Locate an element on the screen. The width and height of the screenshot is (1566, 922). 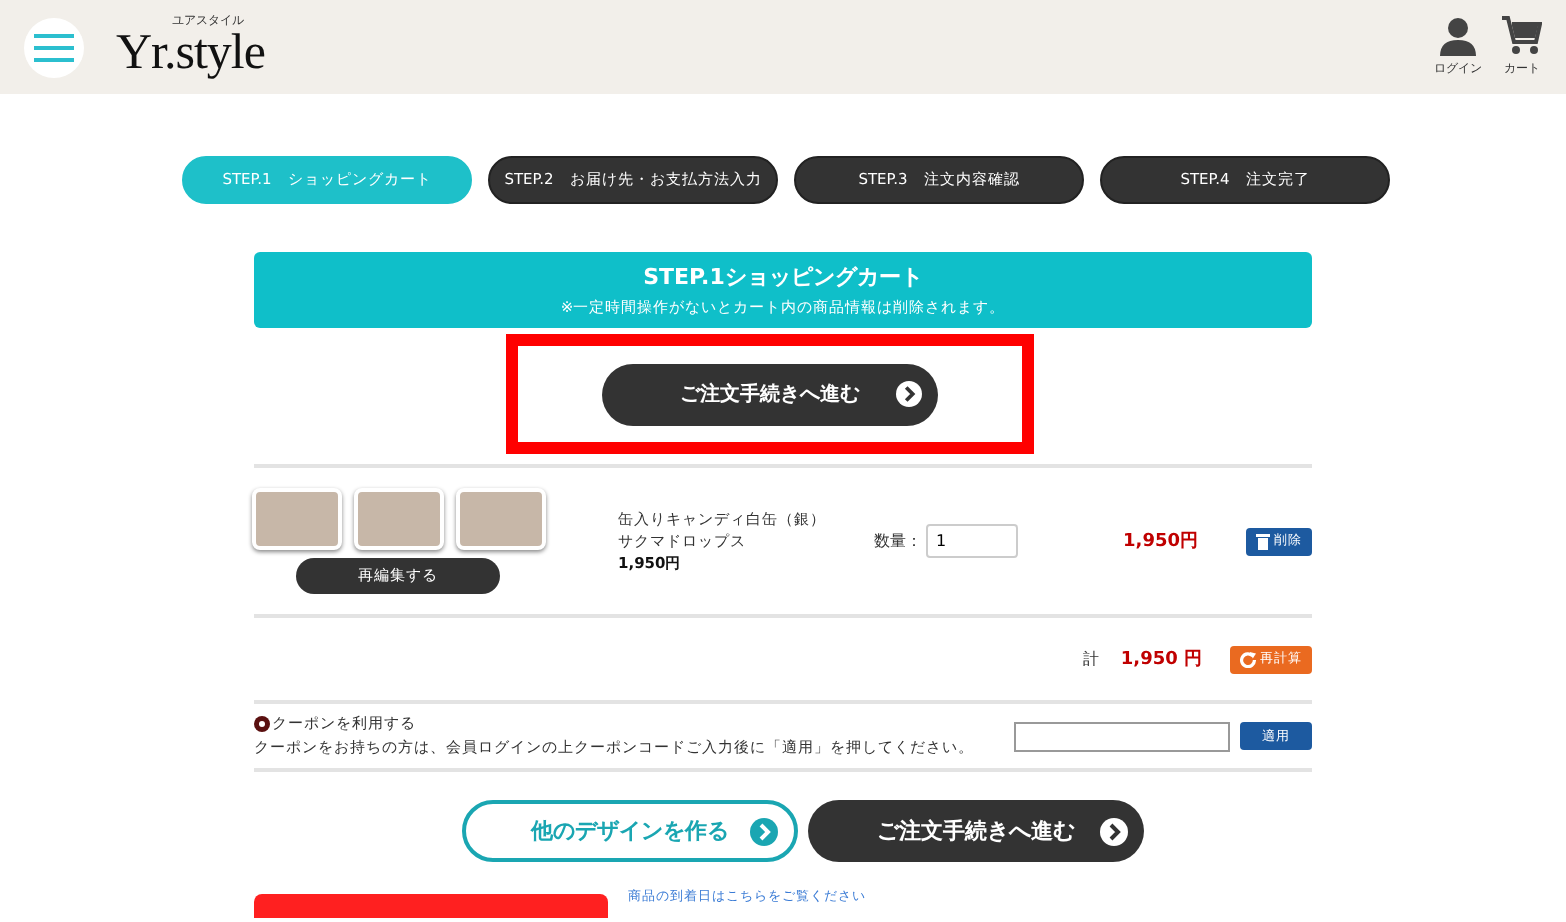
bullet-icon is located at coordinates (262, 724).